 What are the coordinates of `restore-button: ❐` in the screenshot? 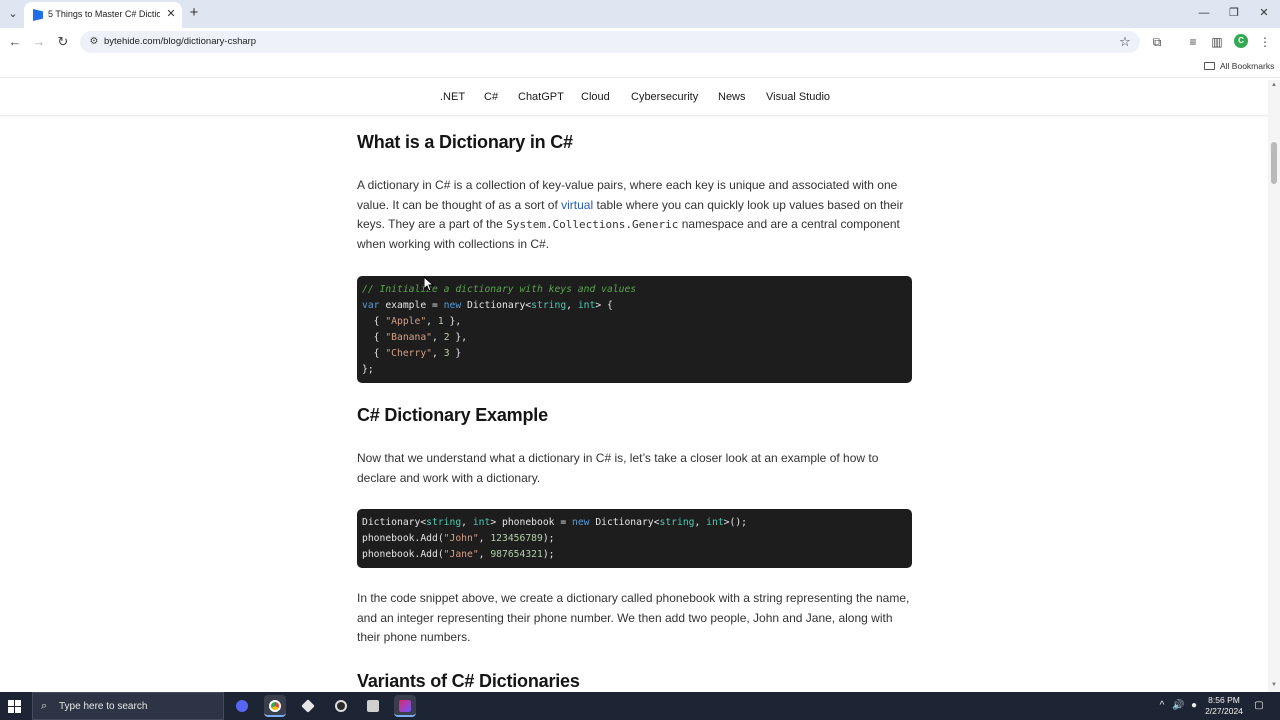 It's located at (1234, 13).